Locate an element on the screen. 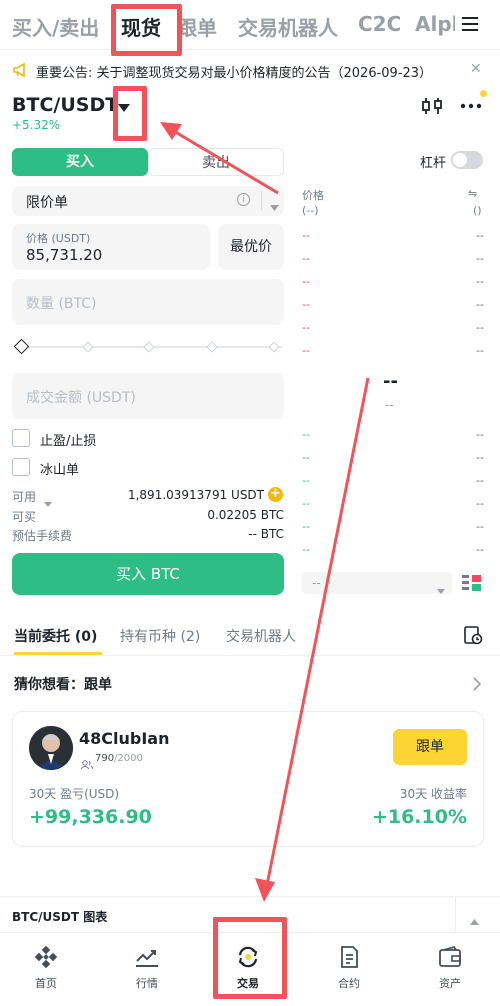 The height and width of the screenshot is (1006, 500). annotation-arrowhead-trade is located at coordinates (265, 890).